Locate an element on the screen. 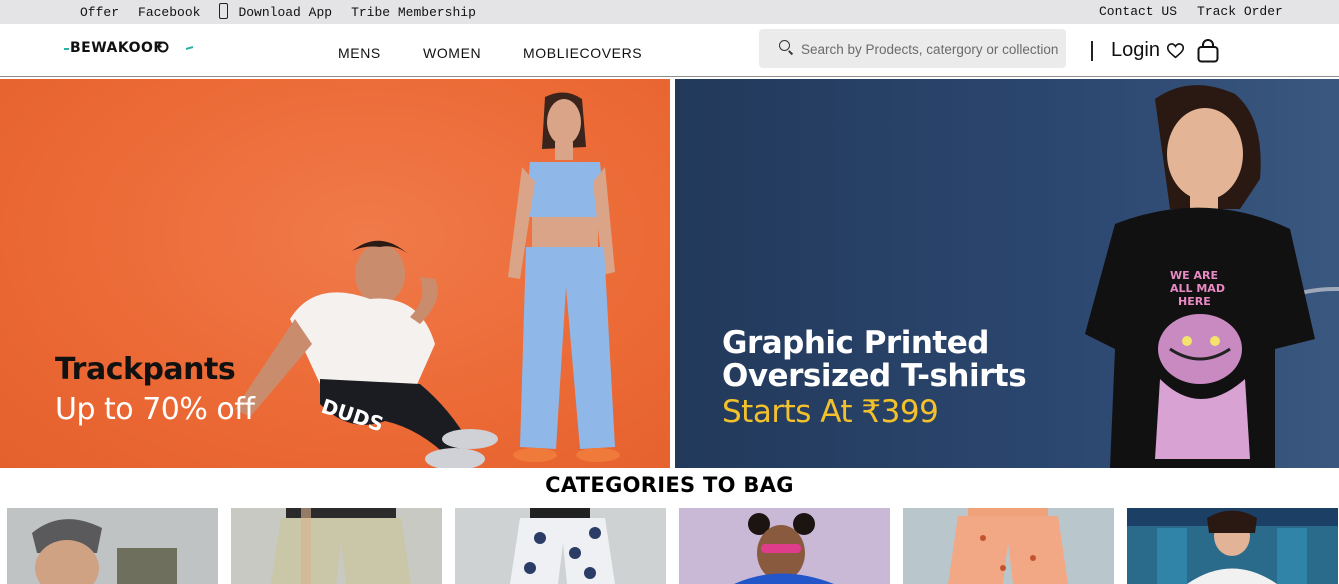 The image size is (1339, 584). track-order-link: Track Order is located at coordinates (1240, 11).